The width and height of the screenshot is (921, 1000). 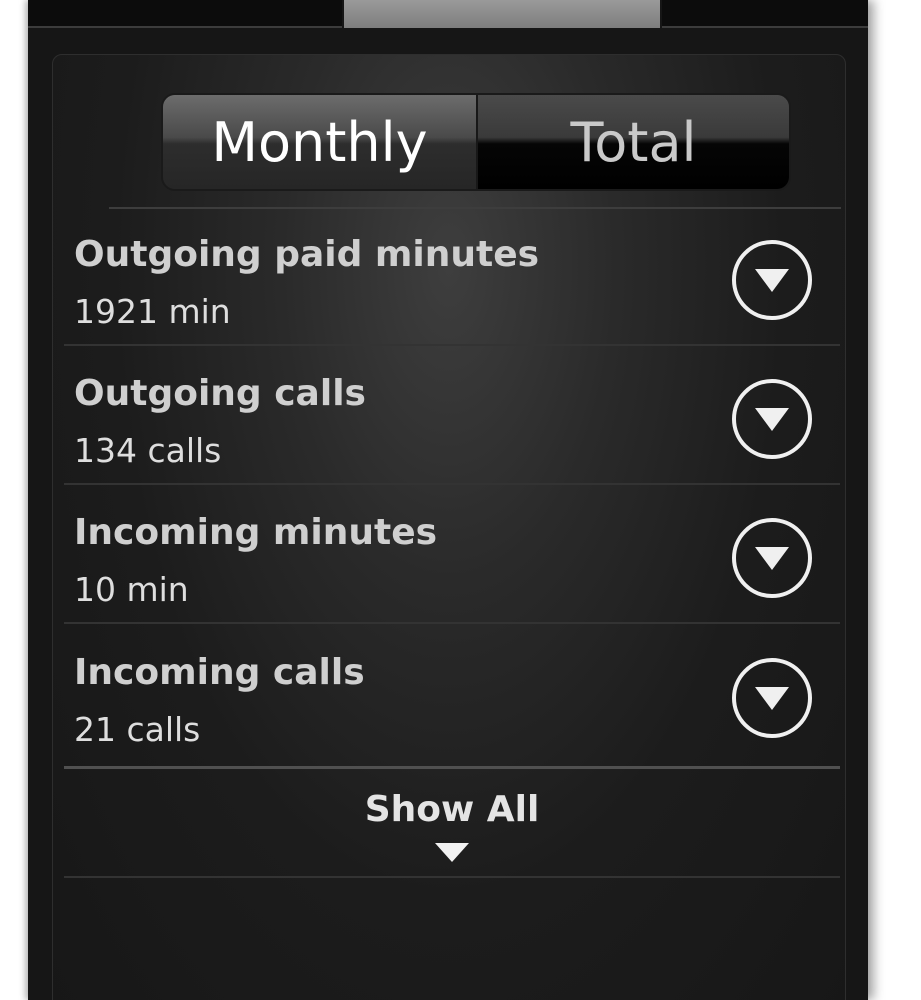 What do you see at coordinates (452, 695) in the screenshot?
I see `stat-row-incoming-calls: Incoming calls 21 calls` at bounding box center [452, 695].